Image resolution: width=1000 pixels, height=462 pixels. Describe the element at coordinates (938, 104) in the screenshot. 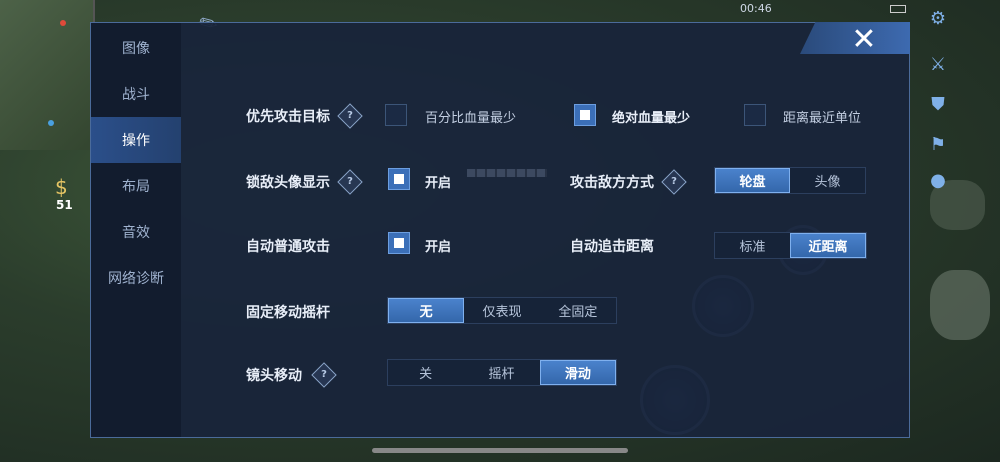

I see `shield-icon: ⛊` at that location.